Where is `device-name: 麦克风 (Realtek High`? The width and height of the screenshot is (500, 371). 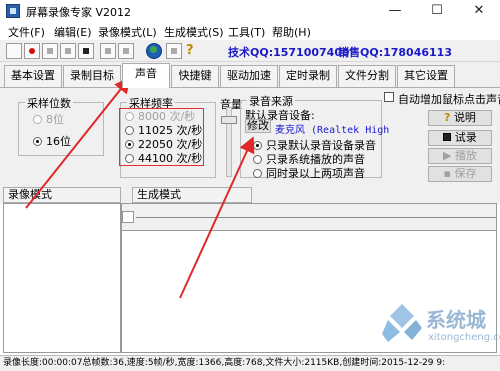
device-name: 麦克风 (Realtek High is located at coordinates (332, 130).